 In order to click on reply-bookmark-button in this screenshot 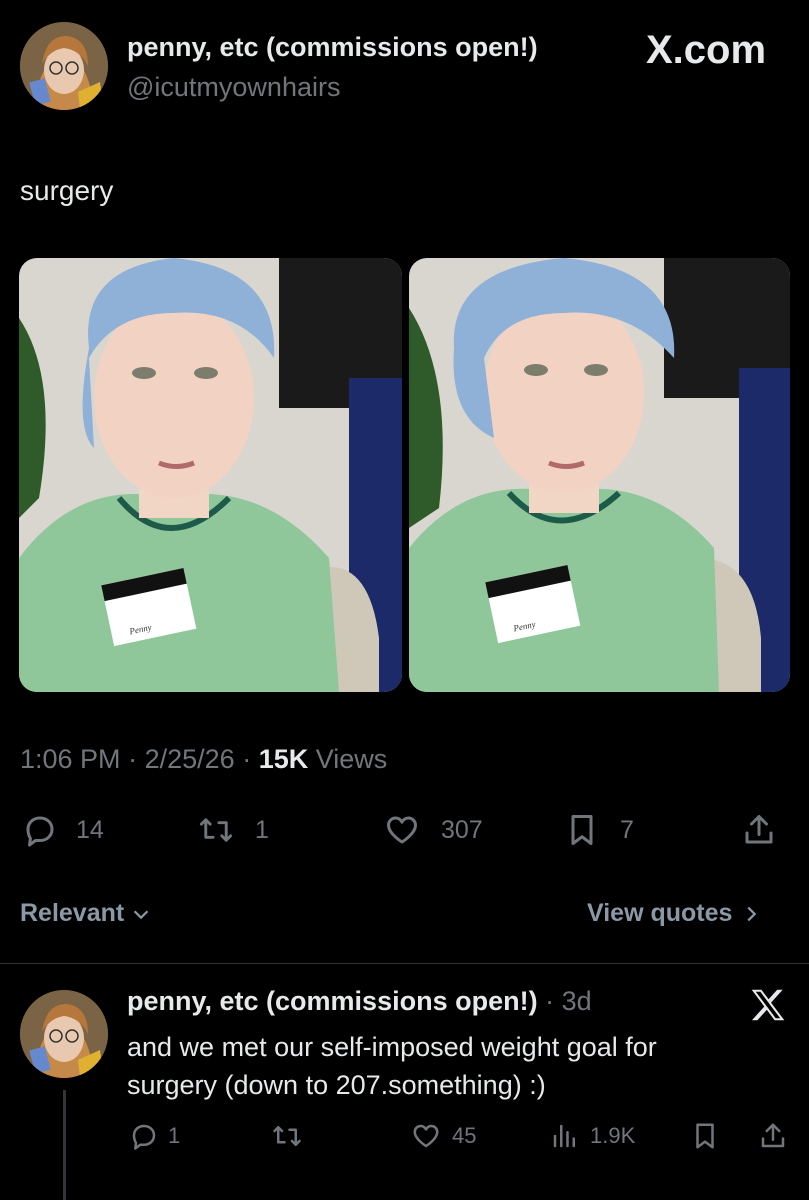, I will do `click(705, 1136)`.